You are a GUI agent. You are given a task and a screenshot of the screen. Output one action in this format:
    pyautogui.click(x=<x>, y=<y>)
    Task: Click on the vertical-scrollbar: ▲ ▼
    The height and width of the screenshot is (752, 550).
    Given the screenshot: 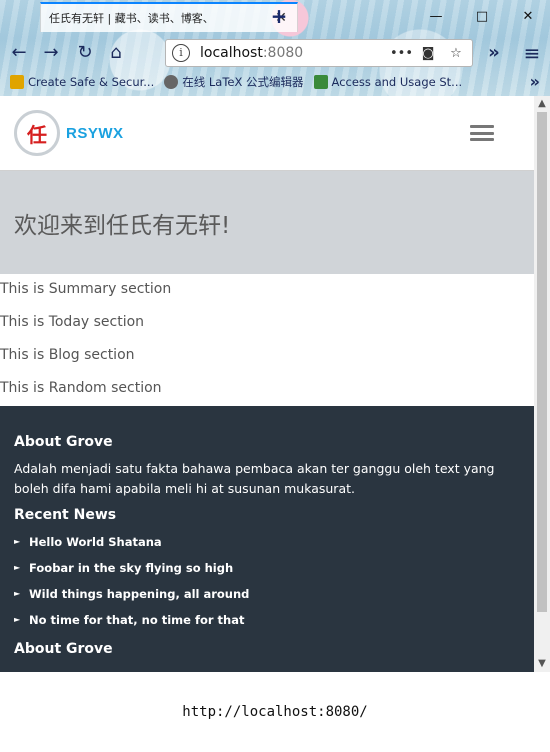 What is the action you would take?
    pyautogui.click(x=542, y=384)
    